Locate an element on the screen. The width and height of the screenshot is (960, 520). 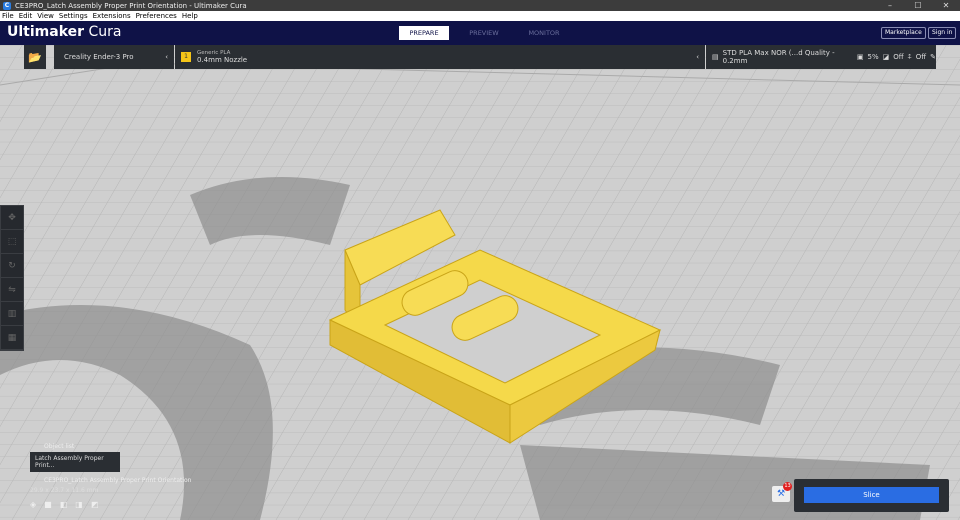
menu-help: Help is located at coordinates (190, 16).